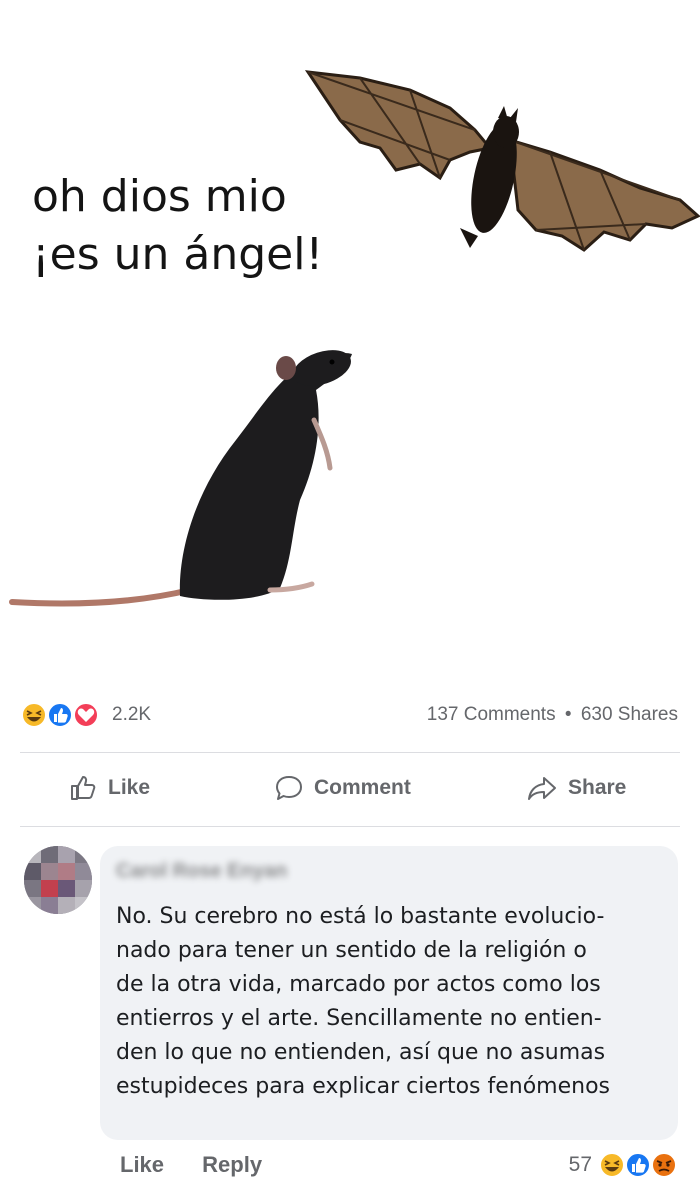 This screenshot has height=1198, width=700. What do you see at coordinates (580, 1164) in the screenshot?
I see `comment-reaction-count: 57` at bounding box center [580, 1164].